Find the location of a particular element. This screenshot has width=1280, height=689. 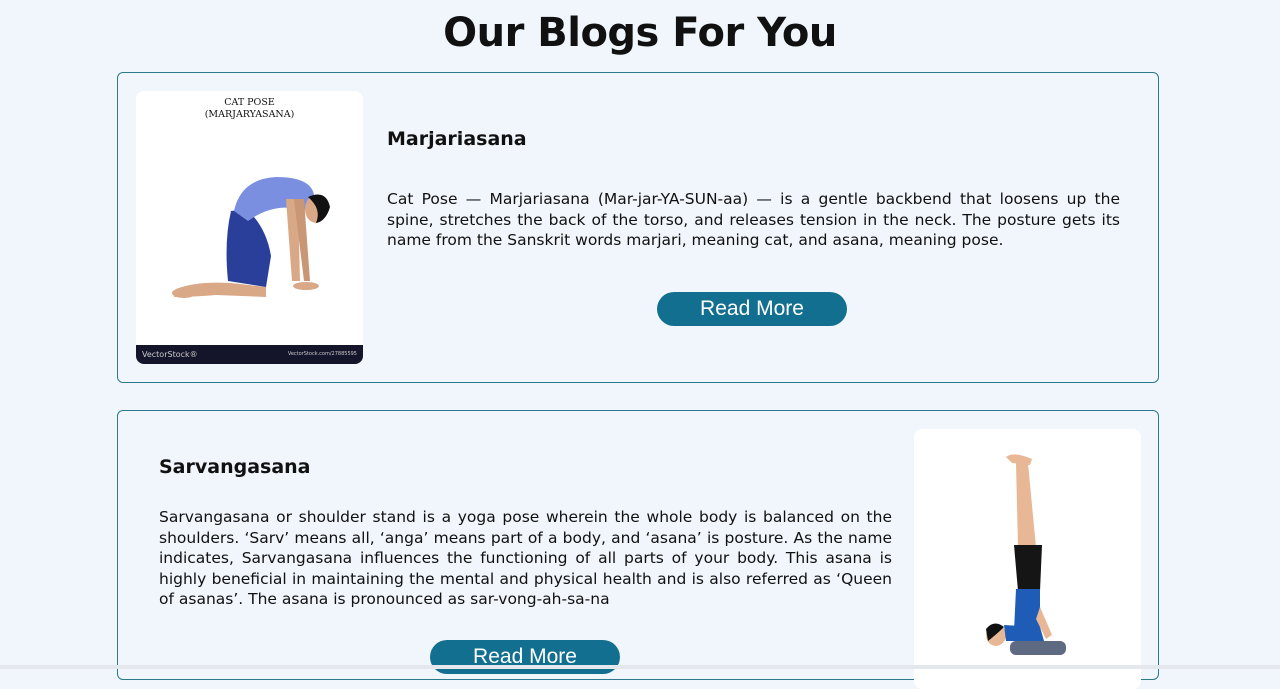

blog-title: Sarvangasana is located at coordinates (235, 467).